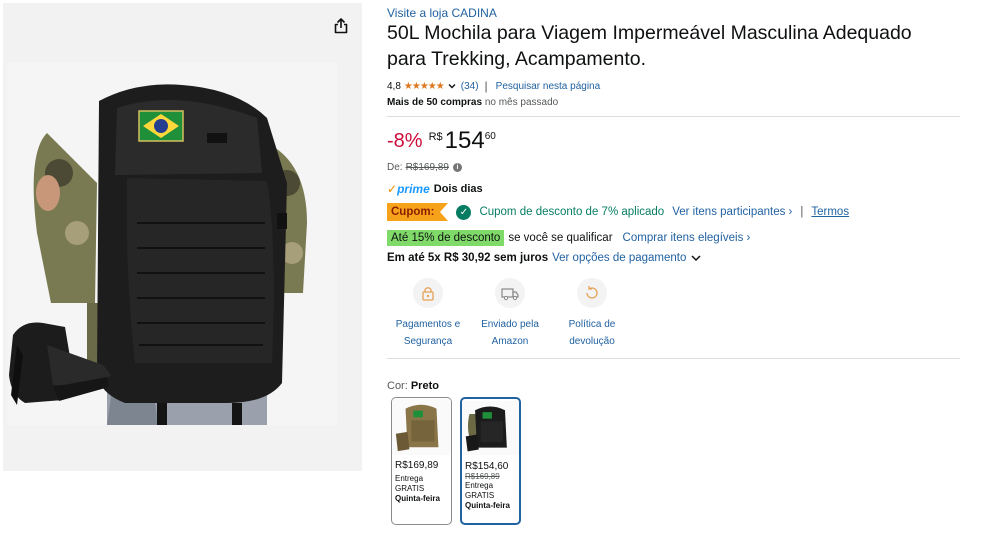 The height and width of the screenshot is (533, 1002). What do you see at coordinates (619, 258) in the screenshot?
I see `payment-options-link: Ver opções de pagamento` at bounding box center [619, 258].